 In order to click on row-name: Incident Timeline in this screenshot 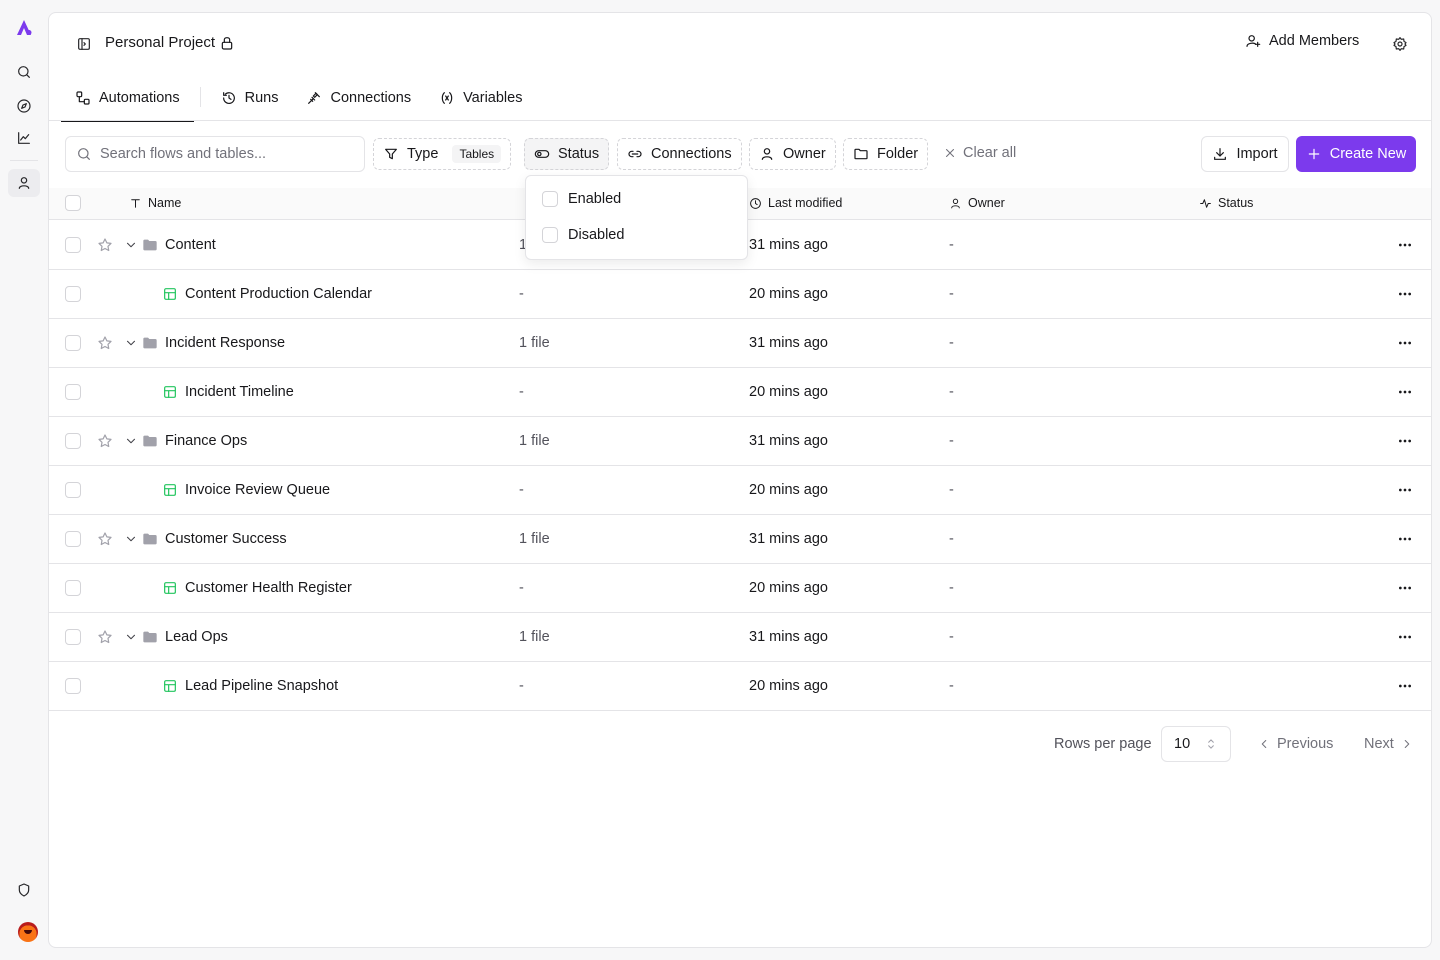, I will do `click(239, 392)`.